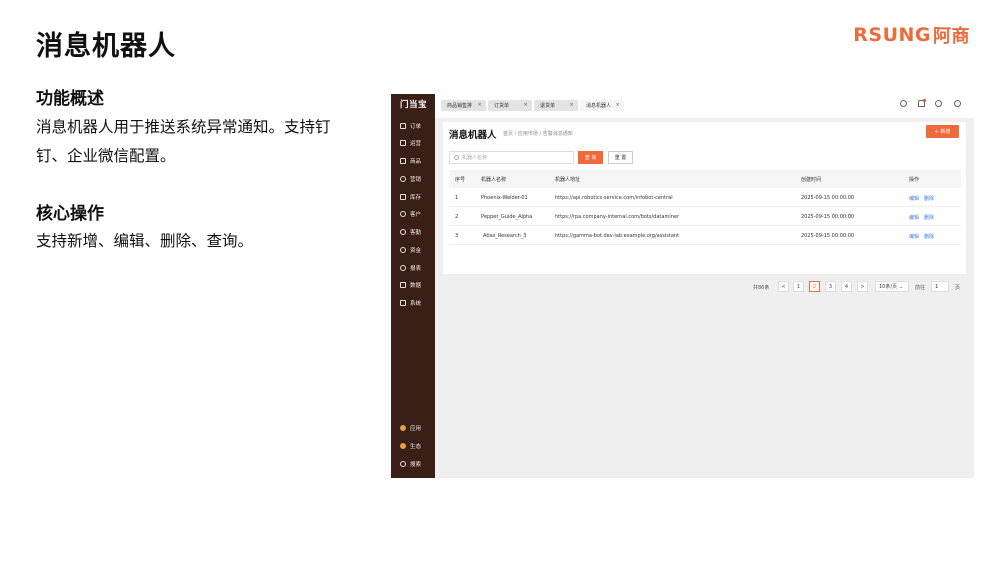  What do you see at coordinates (403, 446) in the screenshot?
I see `ecosystem-icon` at bounding box center [403, 446].